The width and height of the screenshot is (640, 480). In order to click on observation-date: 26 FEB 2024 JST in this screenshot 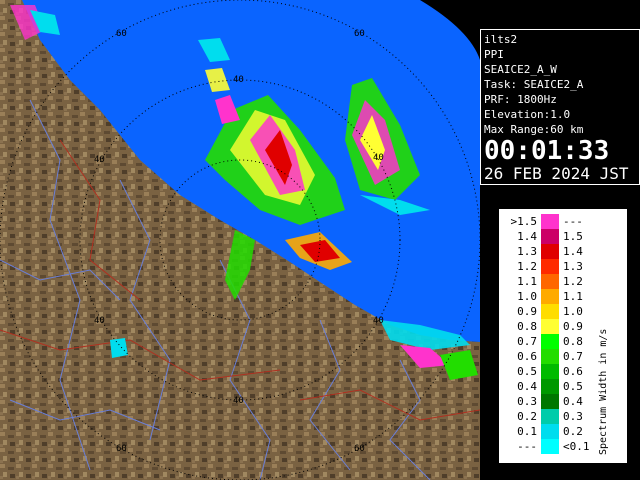, I will do `click(556, 173)`.